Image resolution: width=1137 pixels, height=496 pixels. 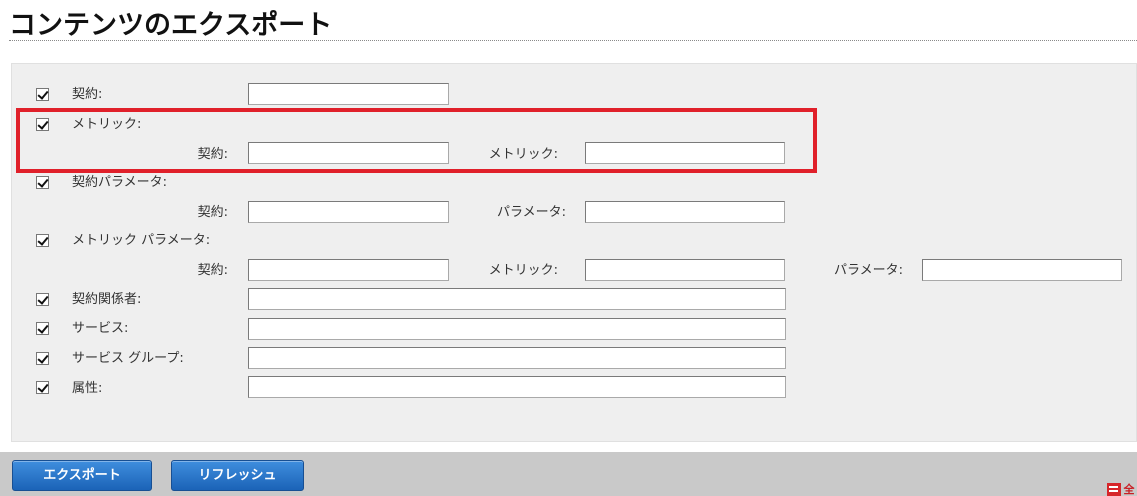 What do you see at coordinates (119, 182) in the screenshot?
I see `label-contract-param: 契約パラメータ:` at bounding box center [119, 182].